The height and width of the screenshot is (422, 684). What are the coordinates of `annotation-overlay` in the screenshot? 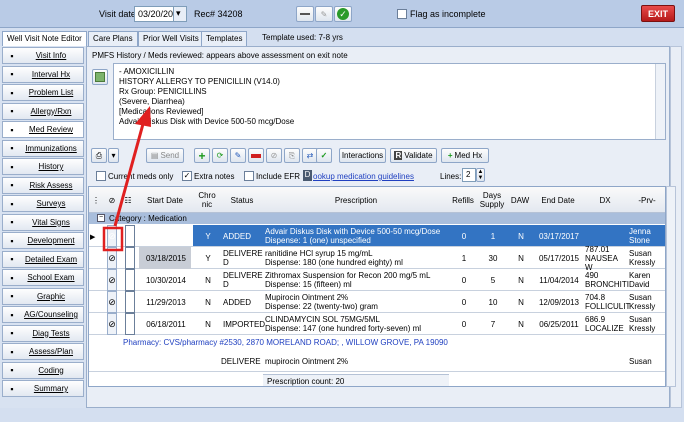 It's located at (126, 179).